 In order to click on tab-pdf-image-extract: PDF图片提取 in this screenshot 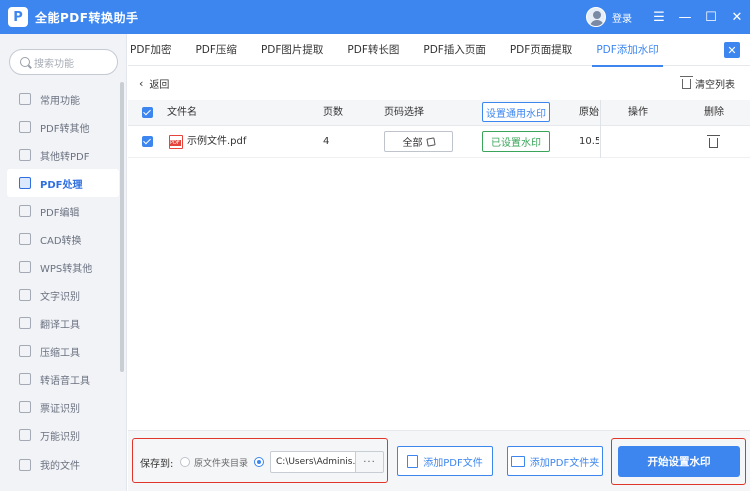, I will do `click(292, 50)`.